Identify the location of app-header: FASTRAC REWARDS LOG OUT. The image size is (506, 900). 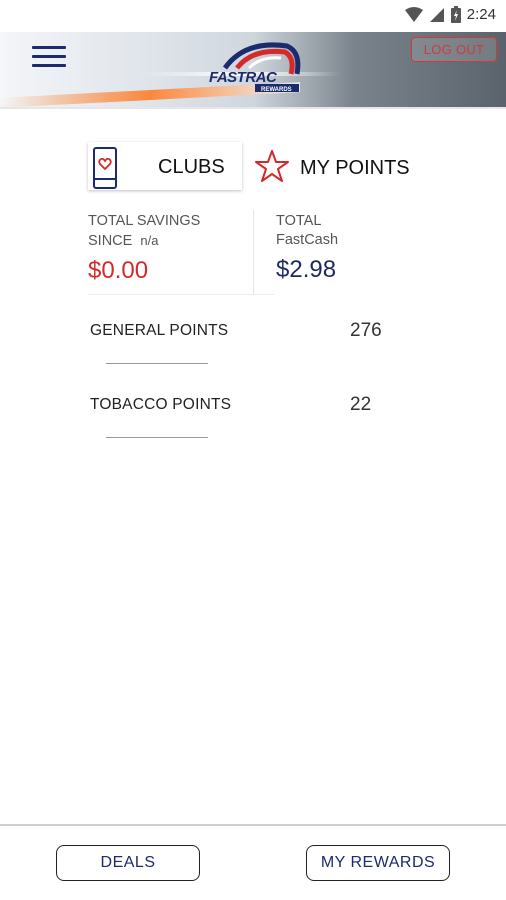
(253, 69).